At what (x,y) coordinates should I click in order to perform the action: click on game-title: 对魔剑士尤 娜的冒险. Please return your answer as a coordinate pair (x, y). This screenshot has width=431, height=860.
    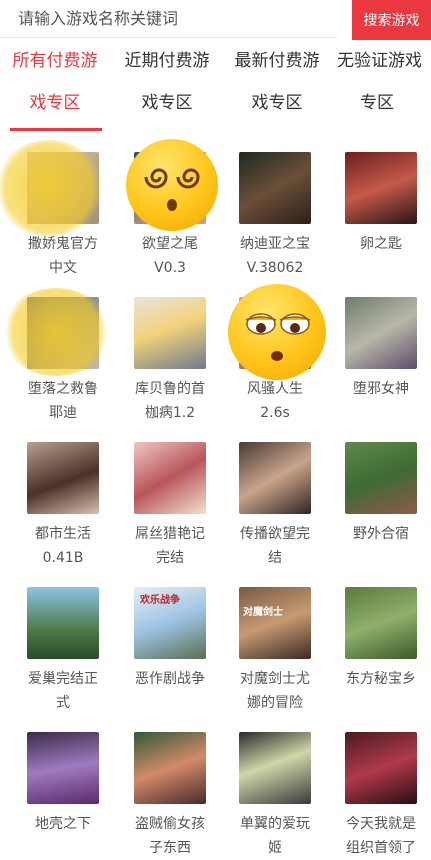
    Looking at the image, I should click on (275, 691).